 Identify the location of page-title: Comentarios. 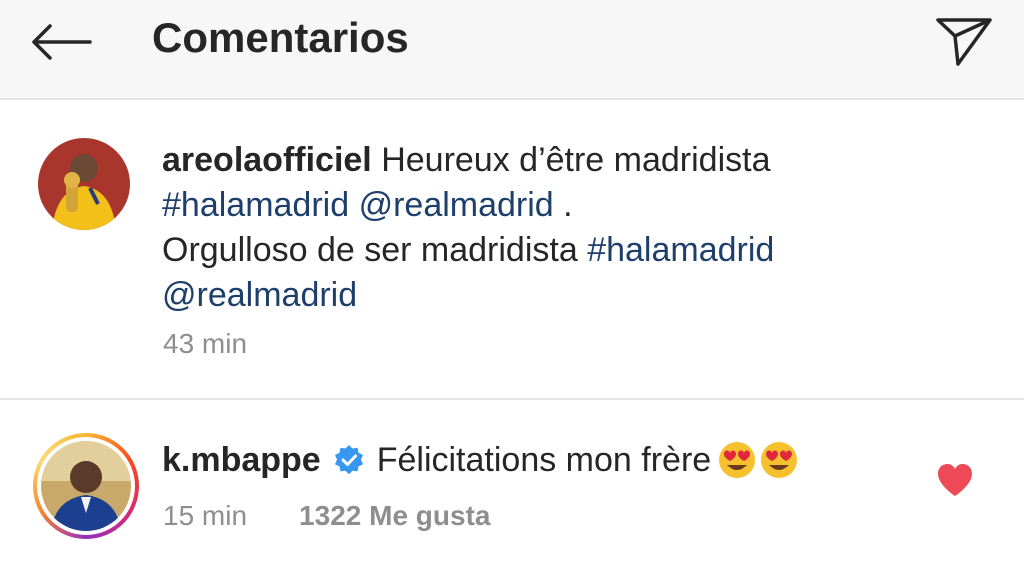
(280, 37).